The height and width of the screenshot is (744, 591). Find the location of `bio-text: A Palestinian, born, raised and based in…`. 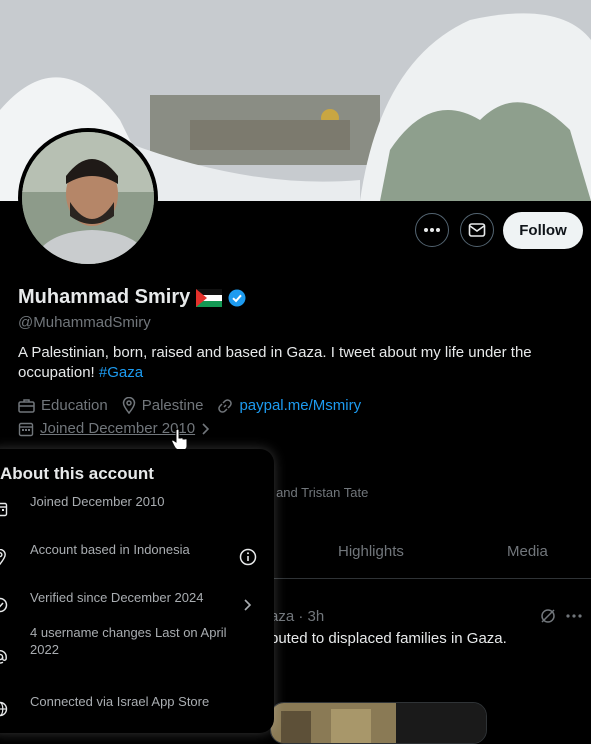

bio-text: A Palestinian, born, raised and based in… is located at coordinates (275, 362).